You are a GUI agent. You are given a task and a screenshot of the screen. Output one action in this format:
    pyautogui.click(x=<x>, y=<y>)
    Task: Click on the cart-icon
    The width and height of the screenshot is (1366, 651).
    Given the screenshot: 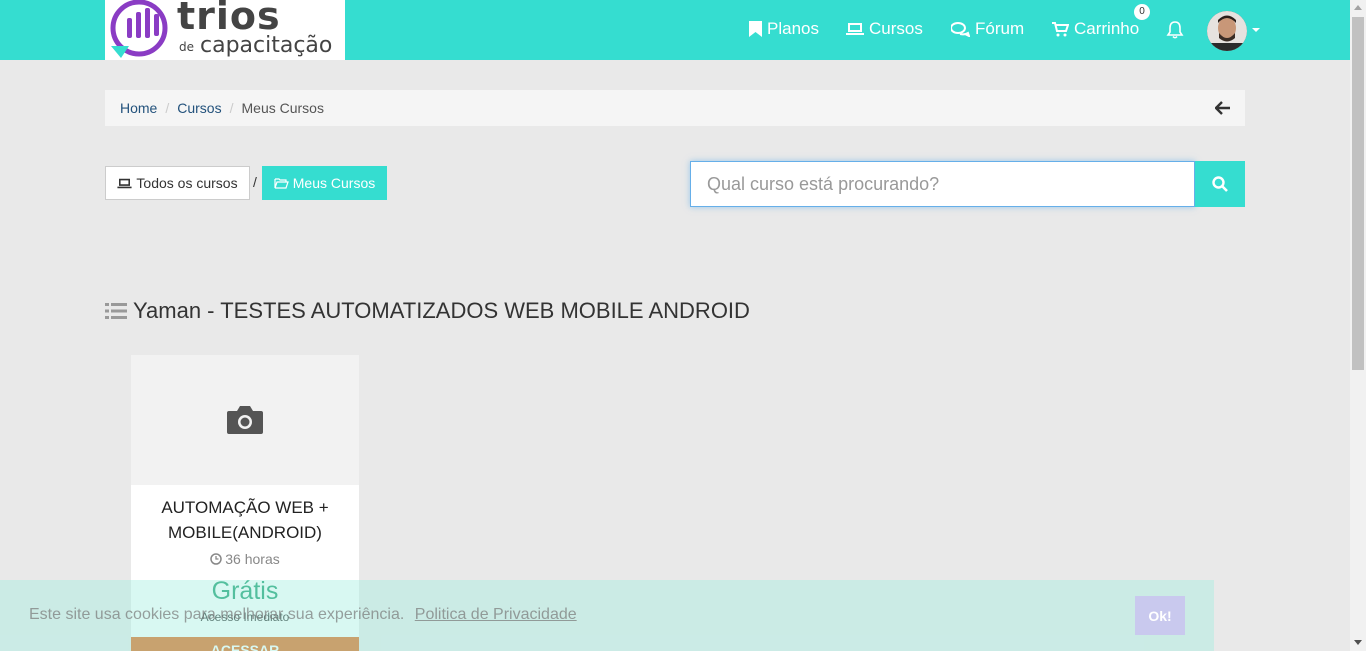 What is the action you would take?
    pyautogui.click(x=1060, y=28)
    